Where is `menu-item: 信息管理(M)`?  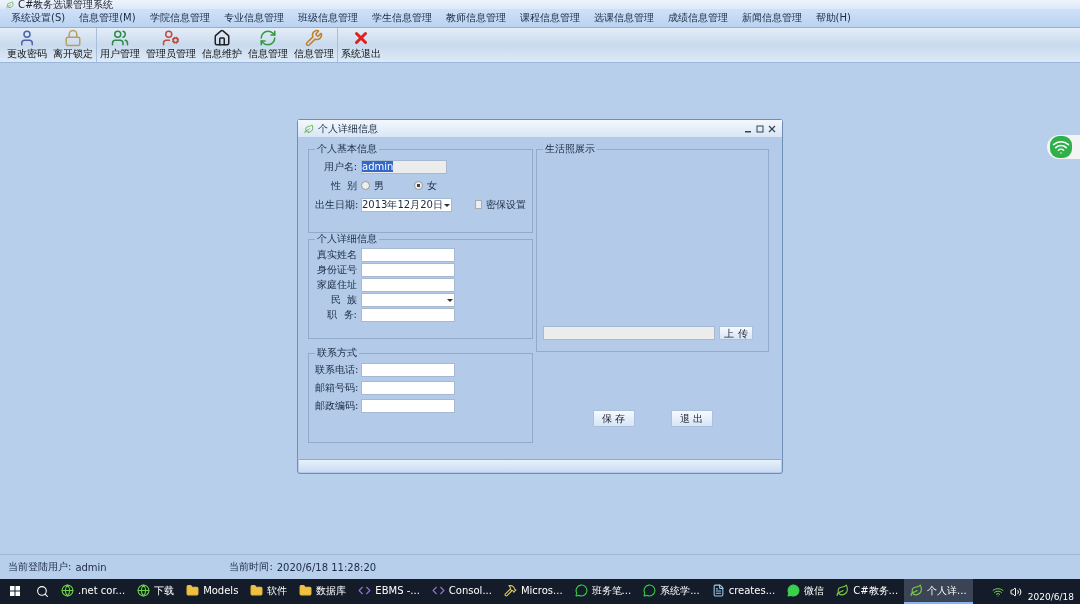
menu-item: 信息管理(M) is located at coordinates (107, 18).